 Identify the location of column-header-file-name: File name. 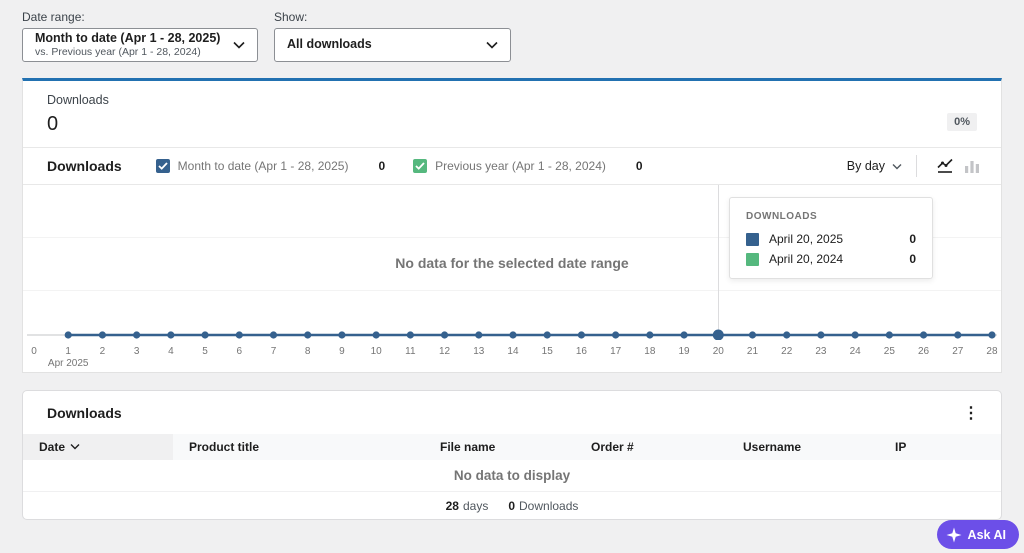
(499, 447).